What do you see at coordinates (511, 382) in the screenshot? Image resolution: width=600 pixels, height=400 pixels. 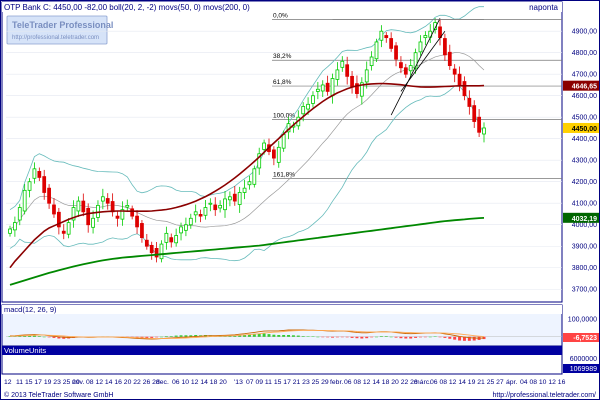 I see `date-tick-label: ápr.` at bounding box center [511, 382].